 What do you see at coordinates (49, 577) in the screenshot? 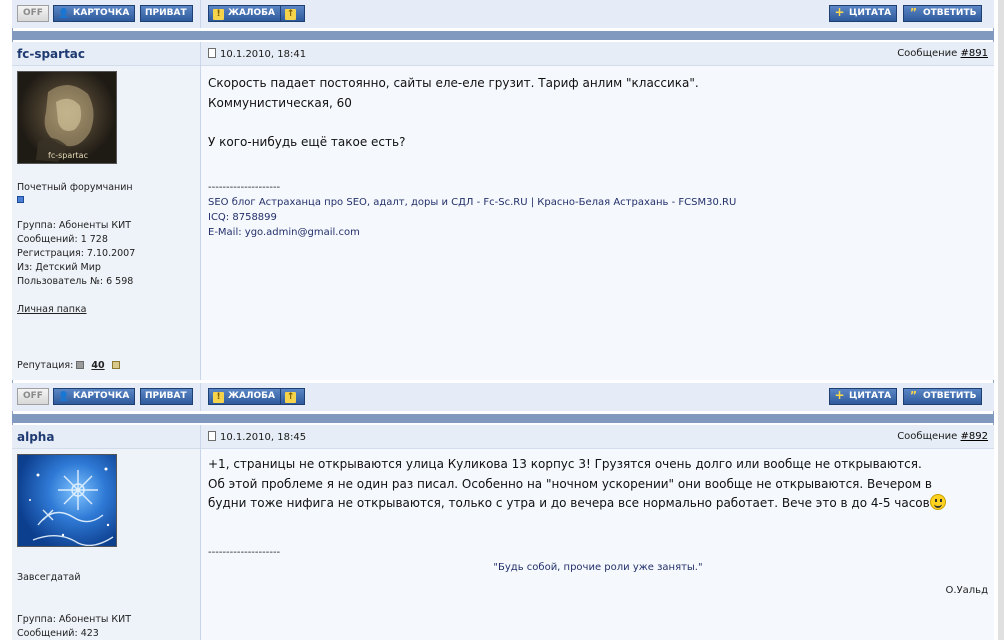
I see `user-rank: Завсегдатай` at bounding box center [49, 577].